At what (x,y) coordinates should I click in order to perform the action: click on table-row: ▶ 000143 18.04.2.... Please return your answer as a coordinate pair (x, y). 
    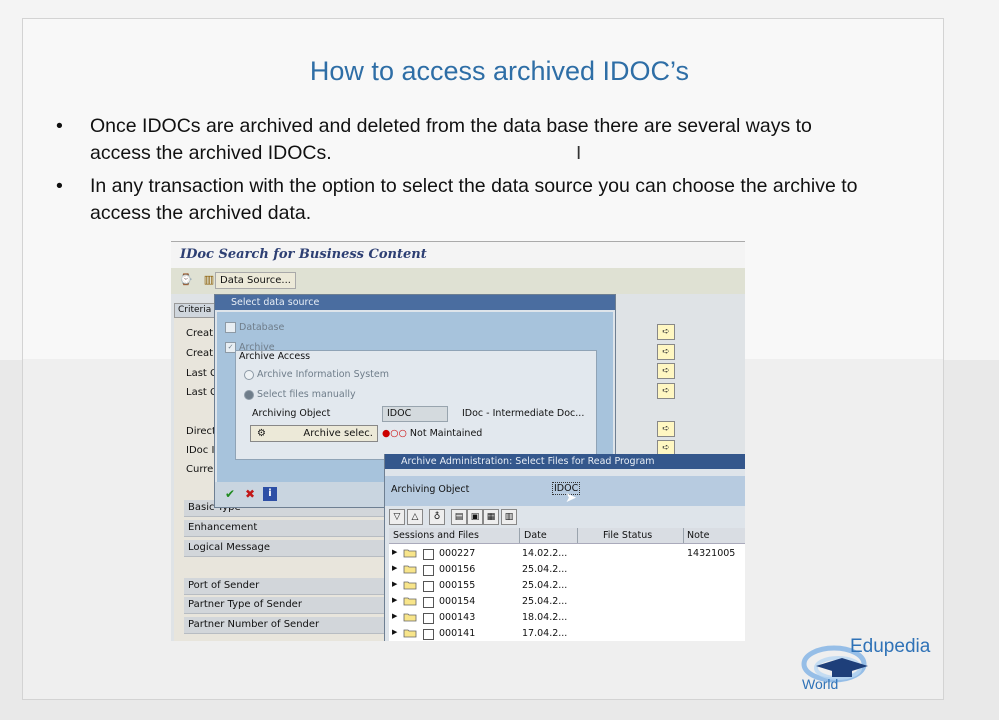
    Looking at the image, I should click on (567, 618).